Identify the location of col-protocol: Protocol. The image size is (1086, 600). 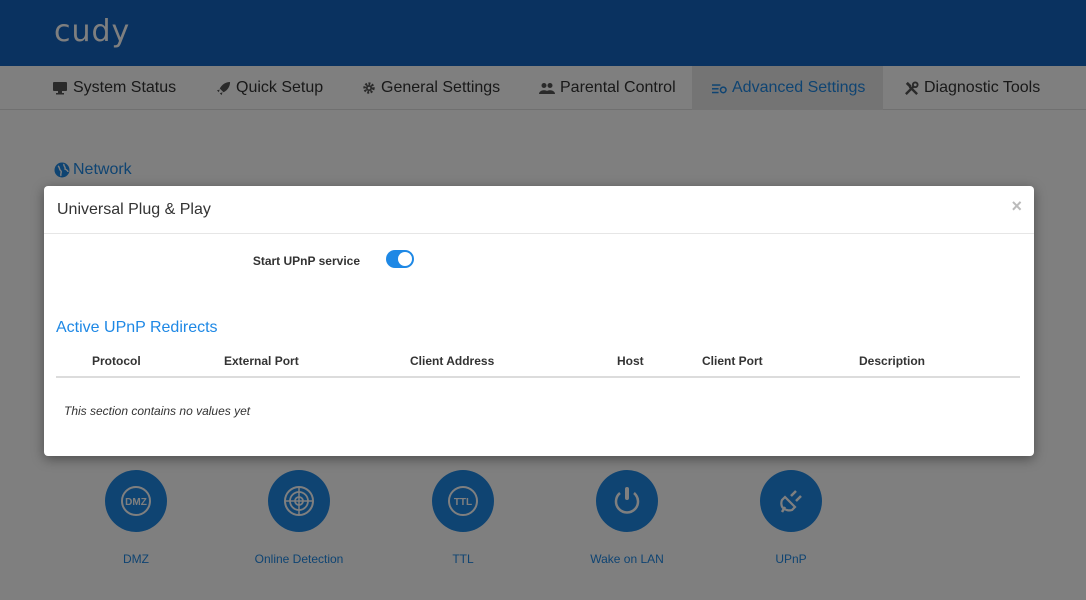
(116, 361).